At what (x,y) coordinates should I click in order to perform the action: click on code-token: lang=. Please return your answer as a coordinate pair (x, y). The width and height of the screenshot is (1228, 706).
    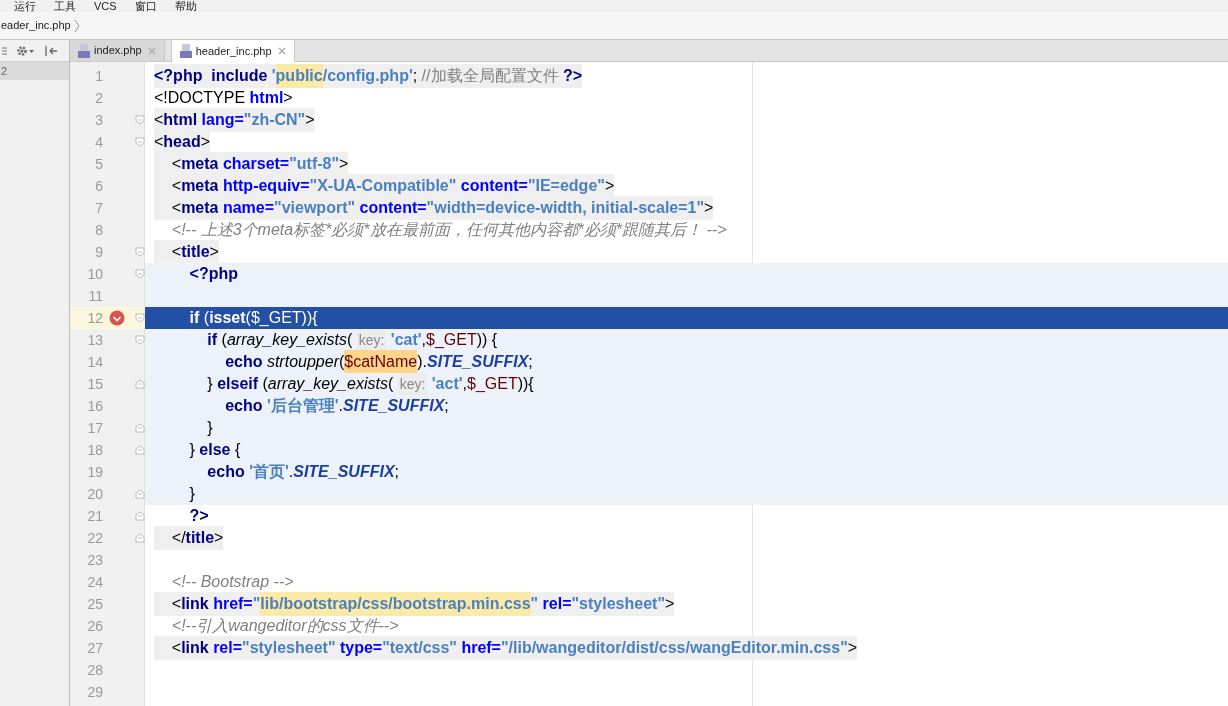
    Looking at the image, I should click on (220, 120).